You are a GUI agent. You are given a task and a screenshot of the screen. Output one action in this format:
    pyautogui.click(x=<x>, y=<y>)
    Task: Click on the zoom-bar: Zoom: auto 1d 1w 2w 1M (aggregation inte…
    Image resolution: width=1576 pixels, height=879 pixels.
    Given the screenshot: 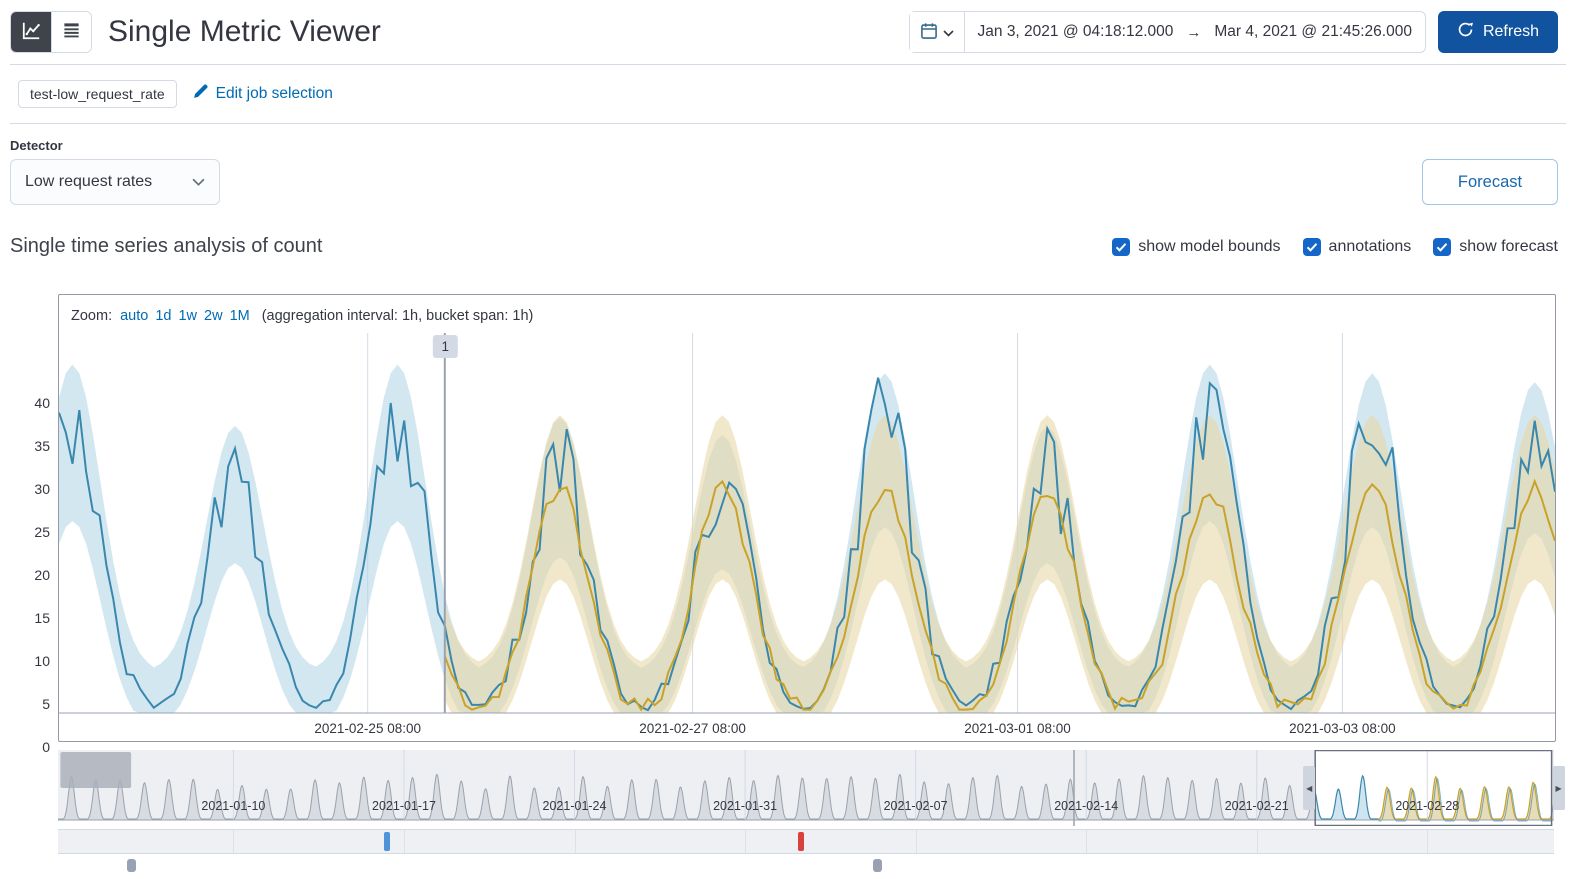 What is the action you would take?
    pyautogui.click(x=807, y=312)
    